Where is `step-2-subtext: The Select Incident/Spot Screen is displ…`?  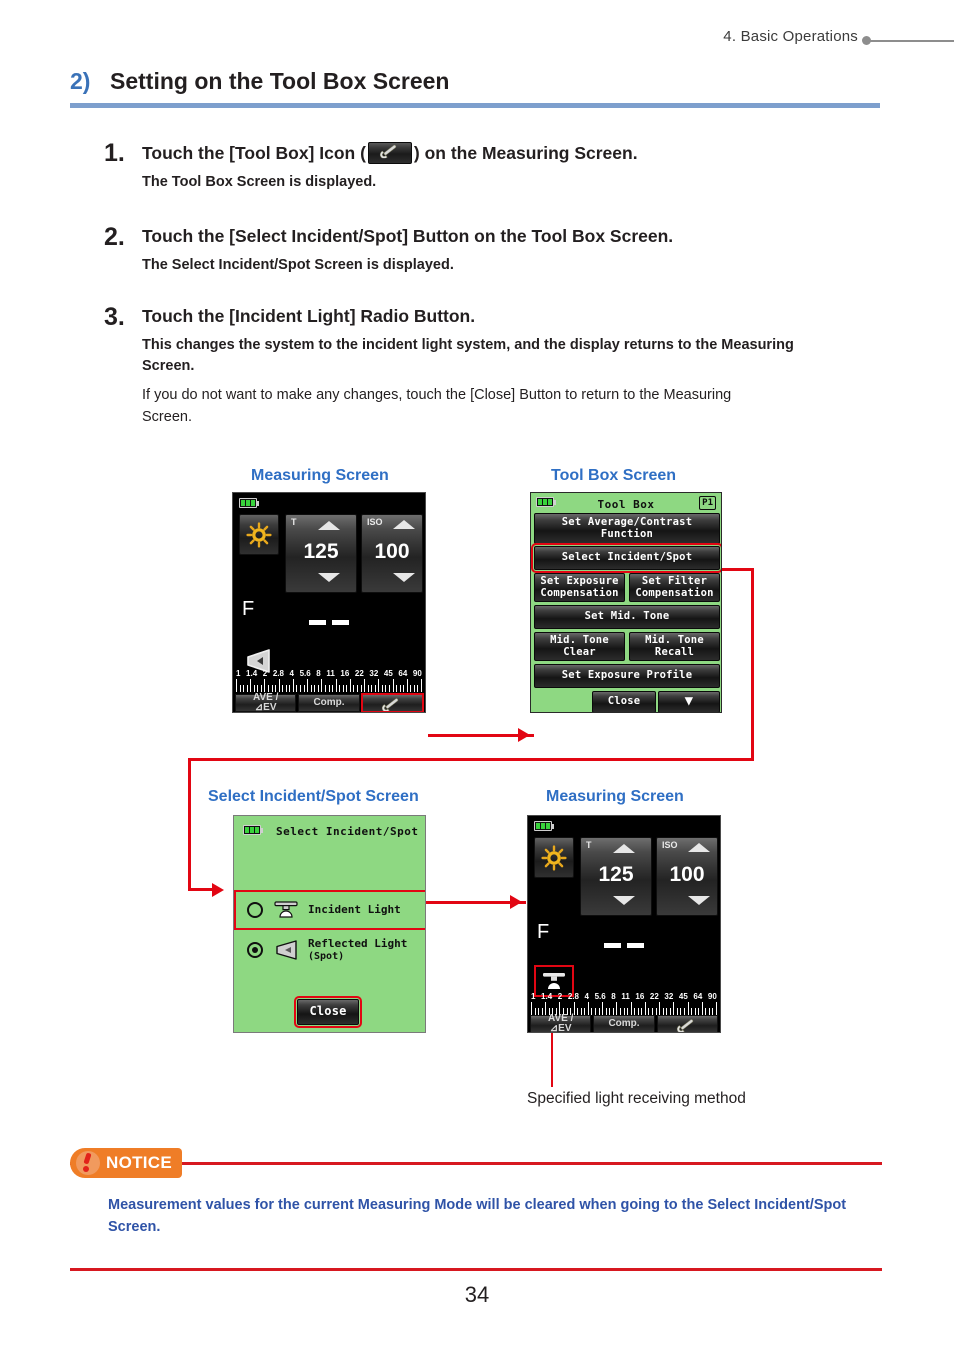 step-2-subtext: The Select Incident/Spot Screen is displ… is located at coordinates (298, 264).